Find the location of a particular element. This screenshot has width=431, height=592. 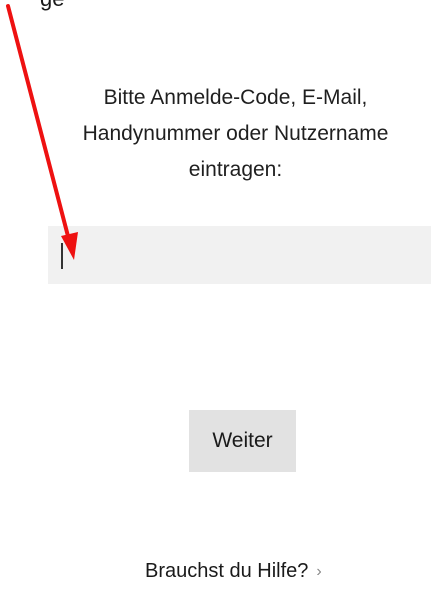

help-link: Brauchst du Hilfe? › is located at coordinates (233, 571).